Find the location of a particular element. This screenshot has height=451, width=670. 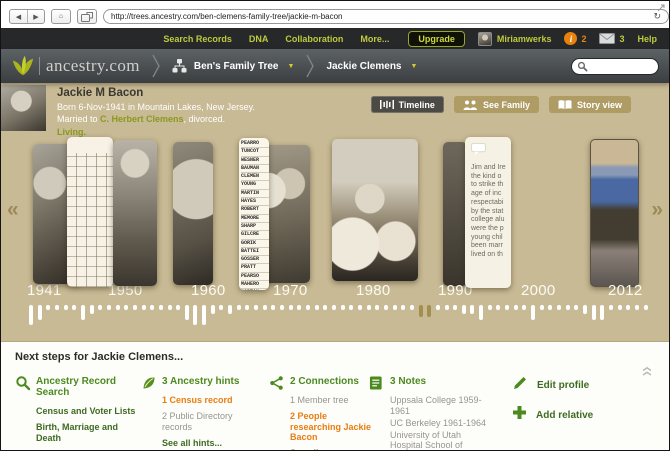

site-search-box is located at coordinates (615, 66).